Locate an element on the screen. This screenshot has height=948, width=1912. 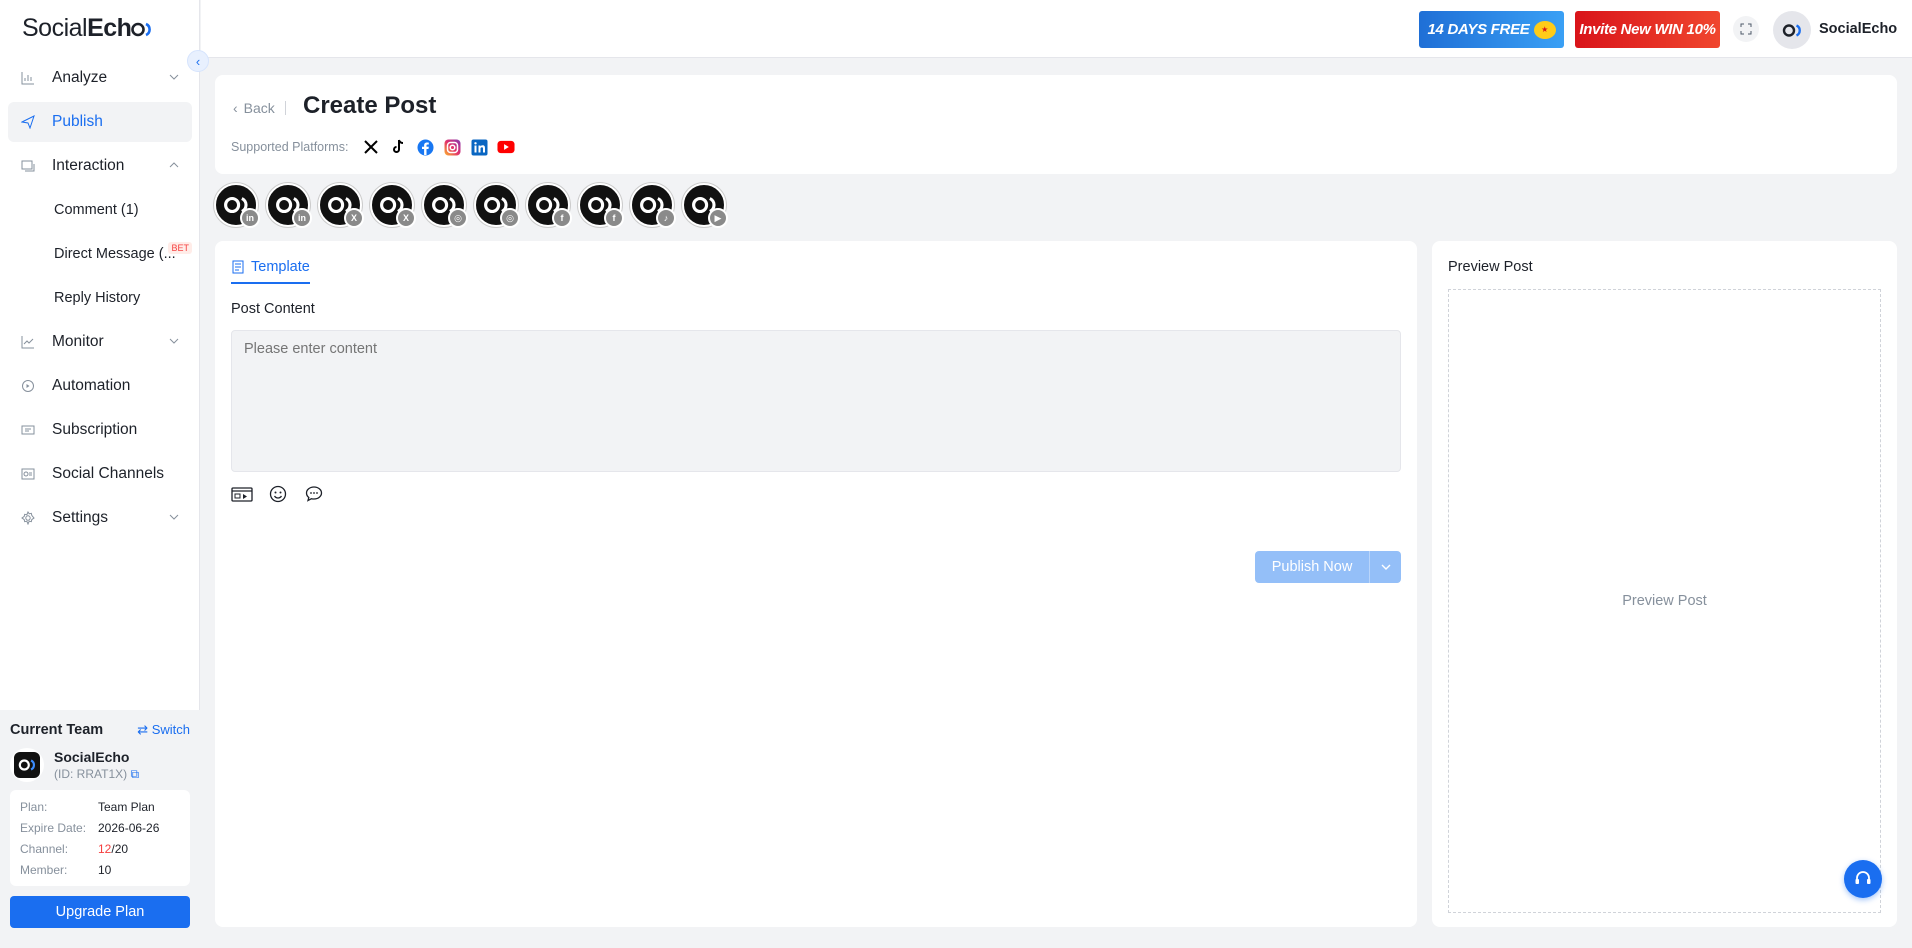
ticket-icon is located at coordinates (28, 430).